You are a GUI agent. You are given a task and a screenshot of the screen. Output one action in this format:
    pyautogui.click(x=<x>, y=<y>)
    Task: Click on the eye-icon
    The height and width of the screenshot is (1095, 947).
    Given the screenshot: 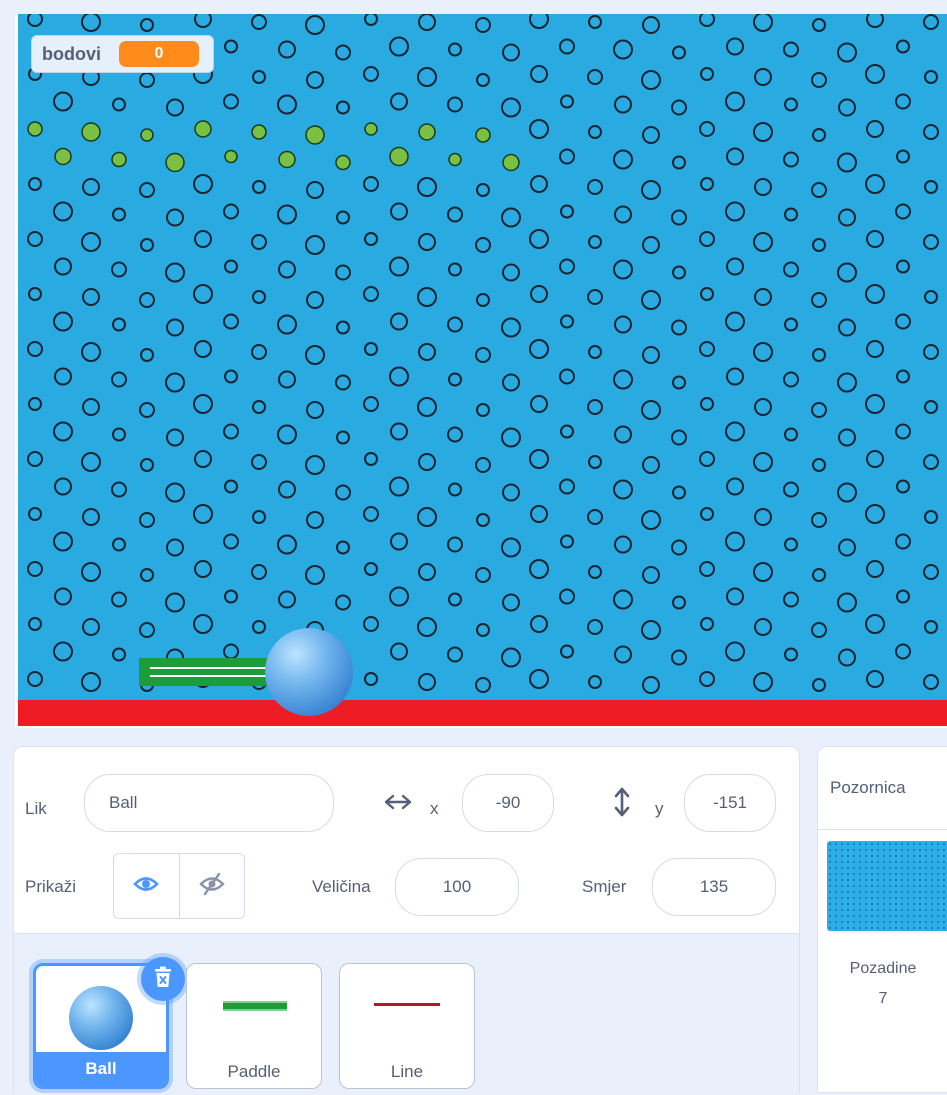 What is the action you would take?
    pyautogui.click(x=146, y=886)
    